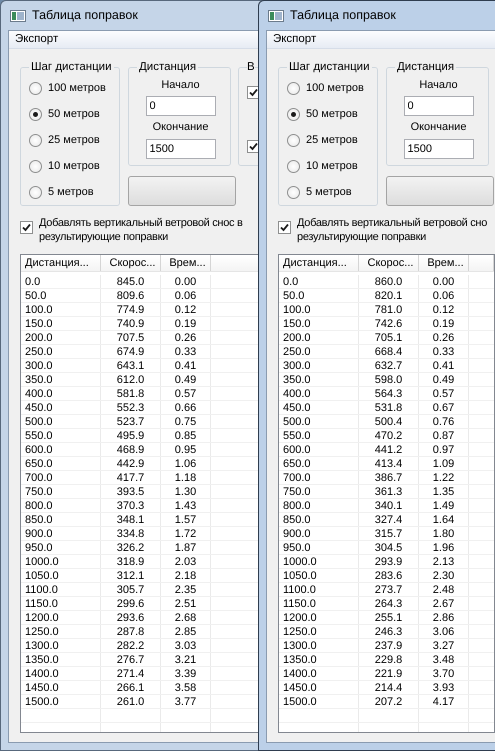 This screenshot has height=751, width=495. I want to click on table-cell: 237.9, so click(389, 645).